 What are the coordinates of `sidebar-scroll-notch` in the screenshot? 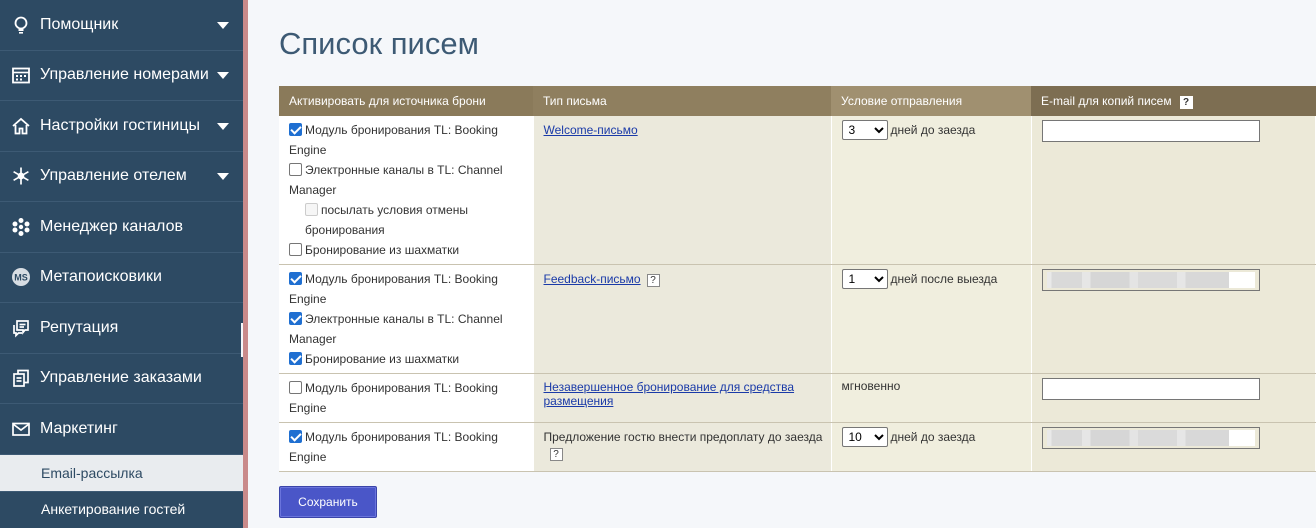 It's located at (242, 340).